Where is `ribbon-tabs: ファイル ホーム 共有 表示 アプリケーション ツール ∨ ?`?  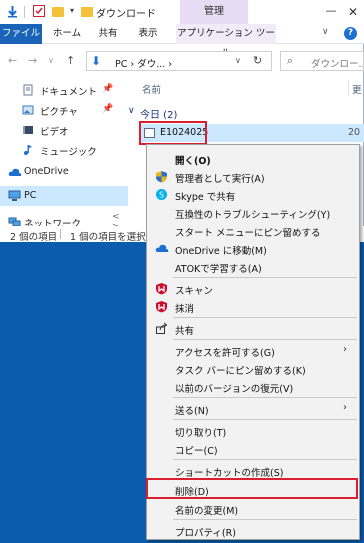
ribbon-tabs: ファイル ホーム 共有 表示 アプリケーション ツール ∨ ? is located at coordinates (182, 41).